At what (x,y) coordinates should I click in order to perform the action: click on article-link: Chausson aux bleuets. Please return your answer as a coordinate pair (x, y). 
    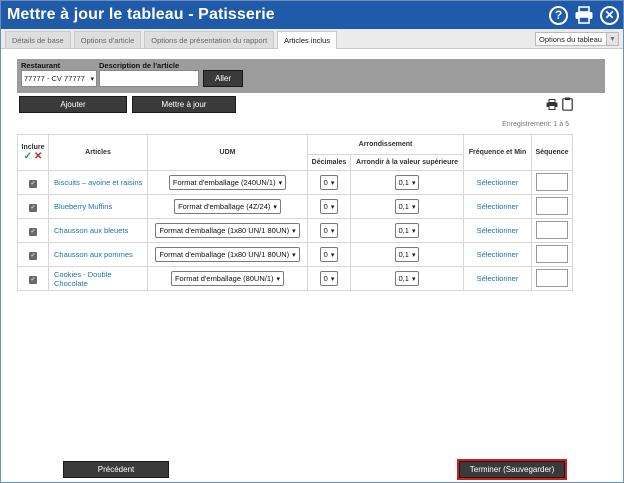
    Looking at the image, I should click on (98, 230).